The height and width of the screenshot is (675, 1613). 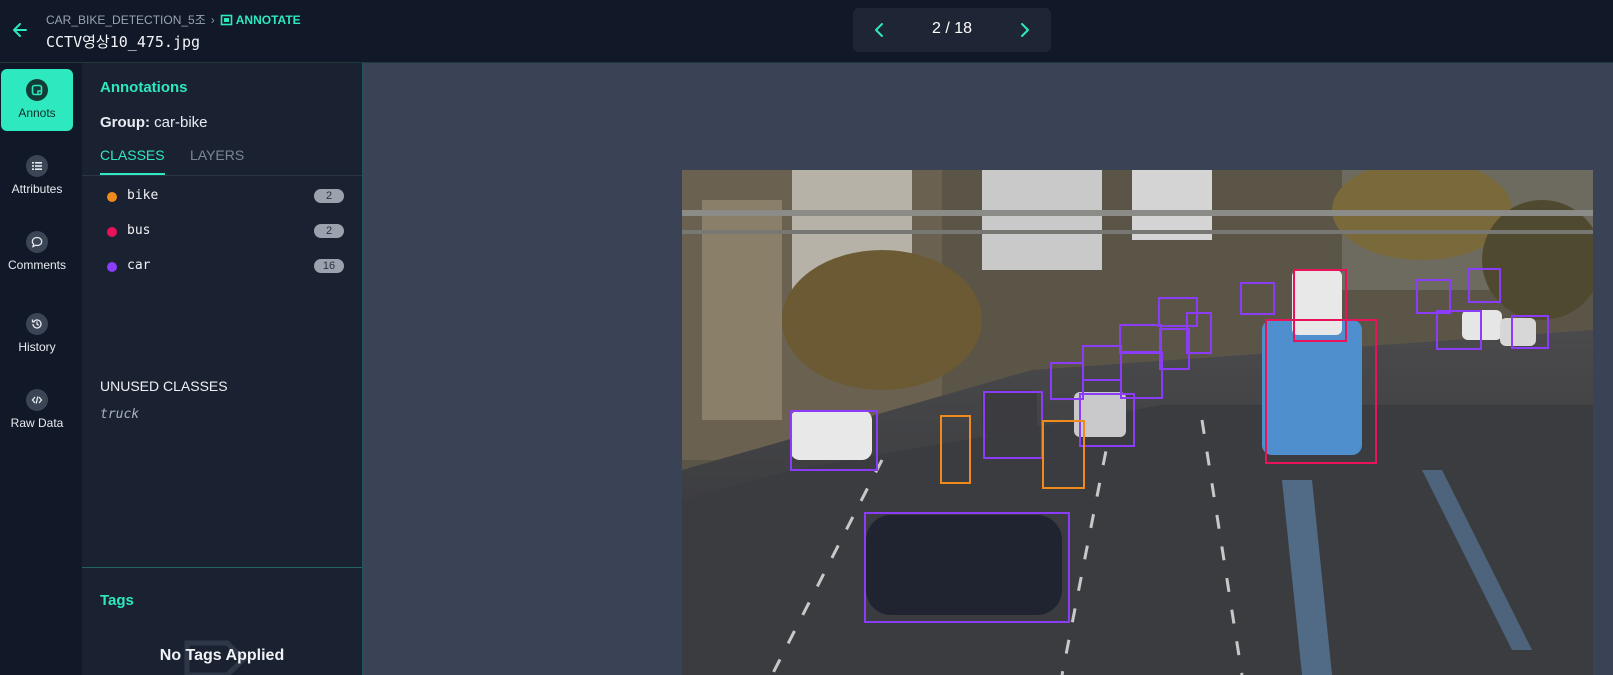 What do you see at coordinates (117, 600) in the screenshot?
I see `tags-title: Tags` at bounding box center [117, 600].